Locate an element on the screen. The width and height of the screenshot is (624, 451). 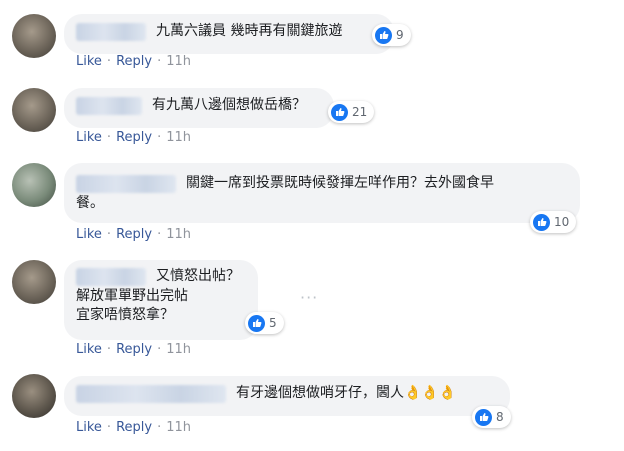
comment-bubble: 有九萬八邊個想做岳橋？ is located at coordinates (199, 108).